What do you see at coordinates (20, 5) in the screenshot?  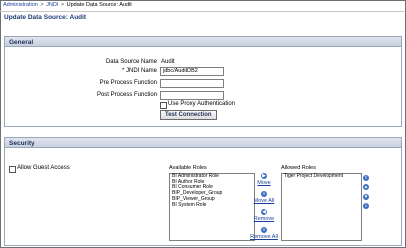 I see `breadcrumb-administration-link: Administration` at bounding box center [20, 5].